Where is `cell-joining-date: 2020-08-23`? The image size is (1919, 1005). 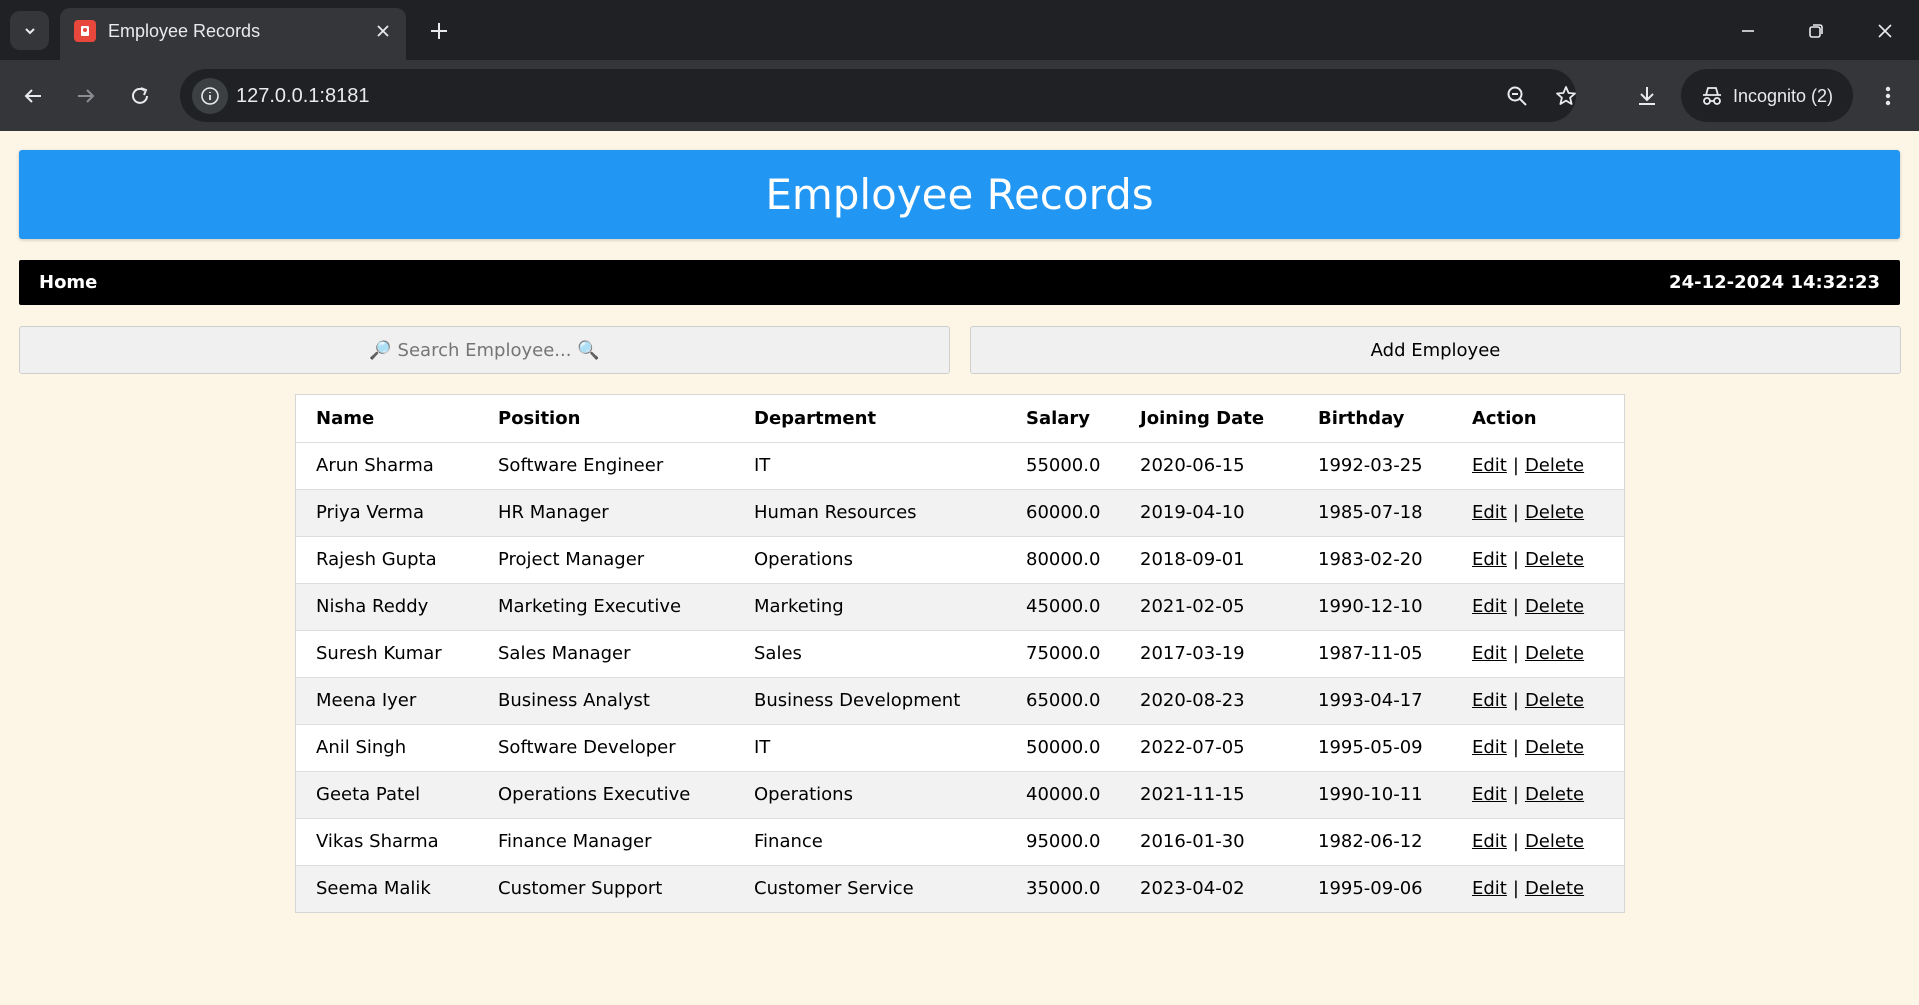
cell-joining-date: 2020-08-23 is located at coordinates (1209, 701).